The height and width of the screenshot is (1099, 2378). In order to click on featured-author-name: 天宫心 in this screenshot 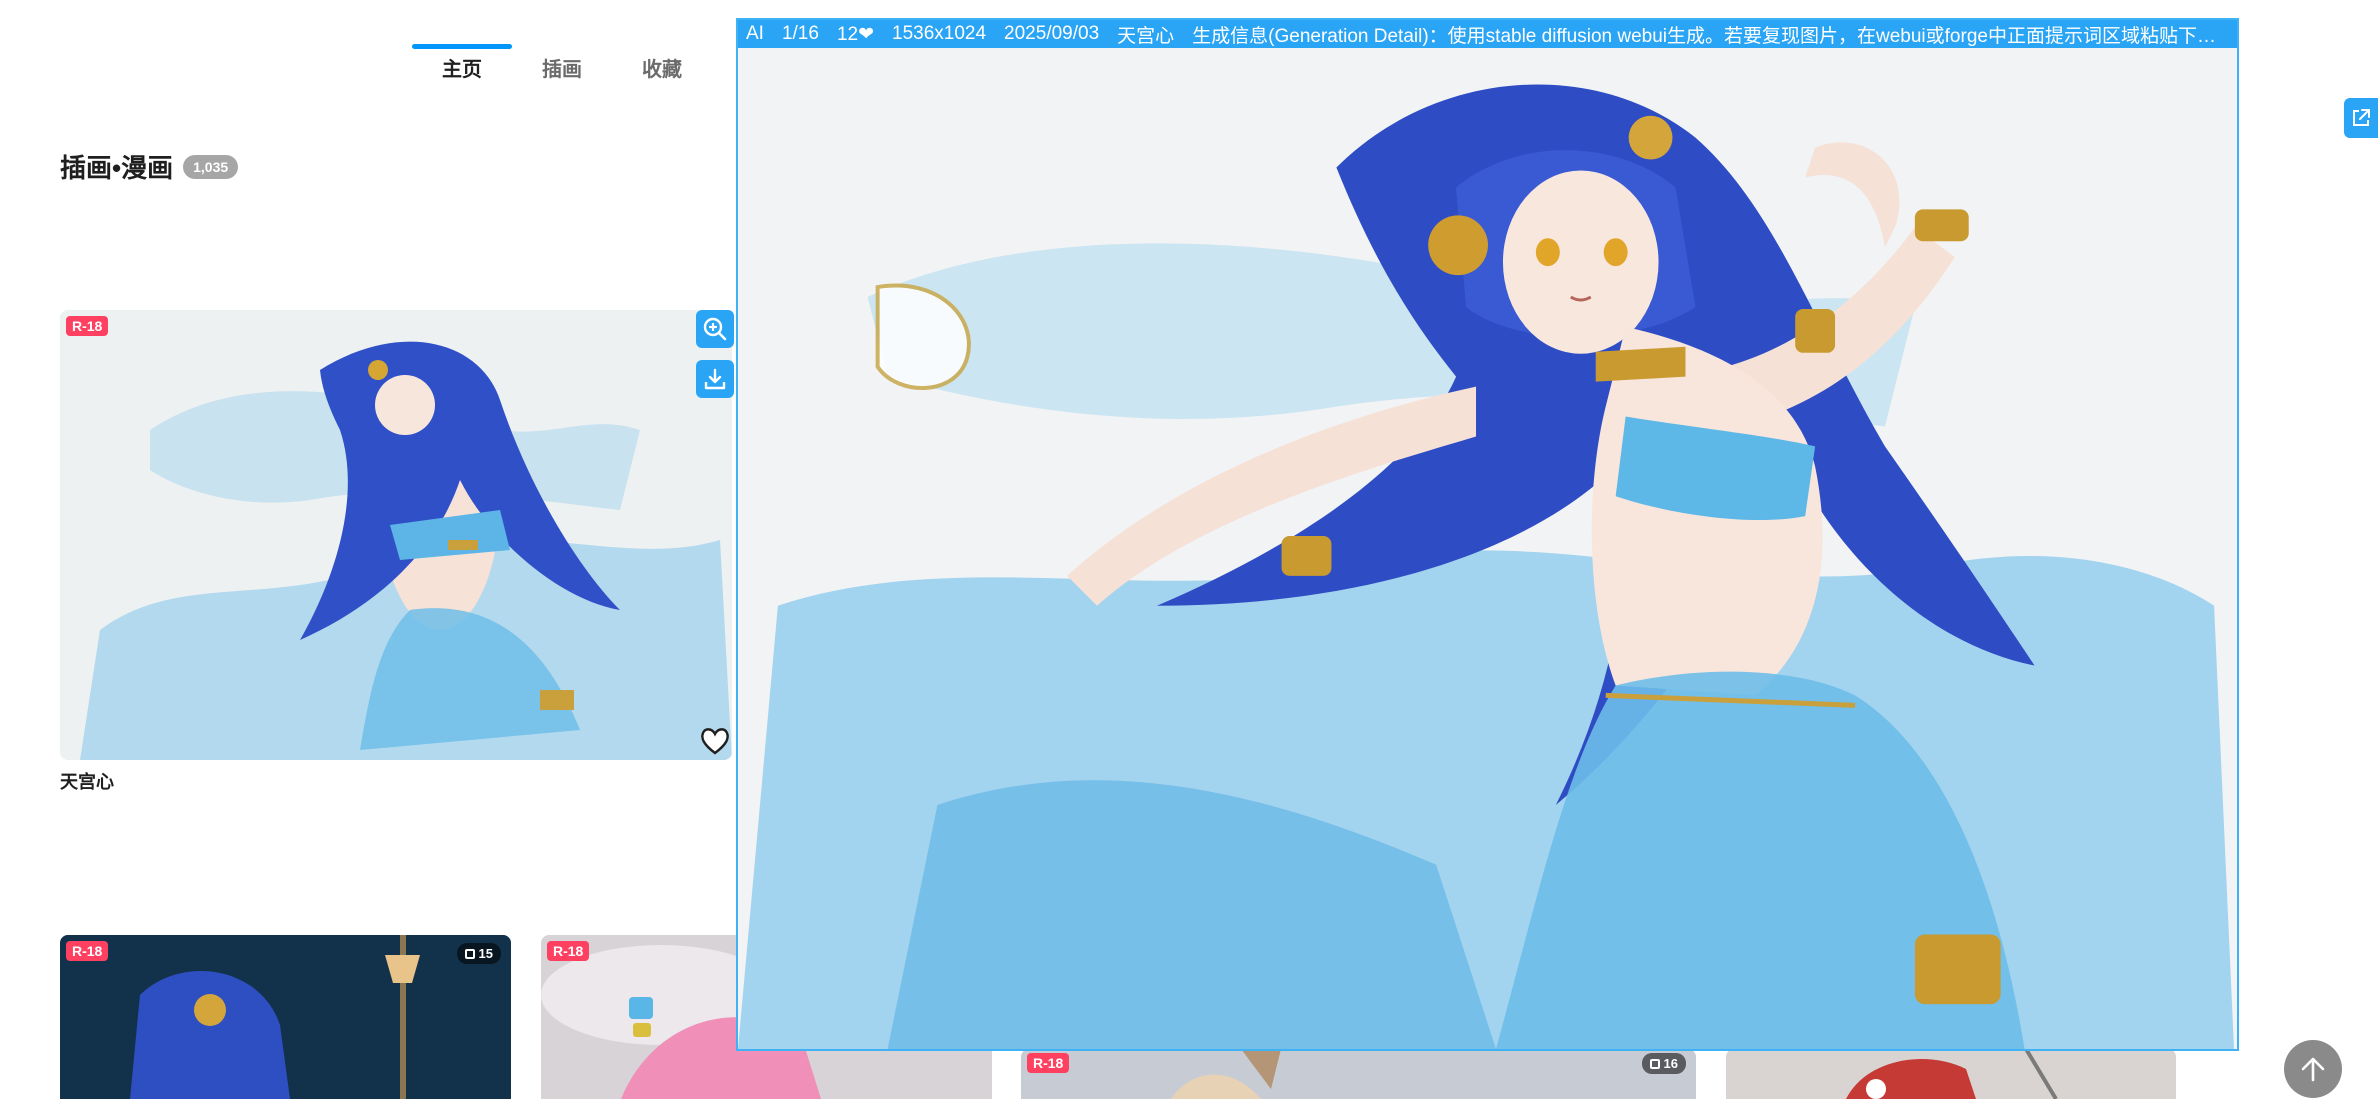, I will do `click(87, 781)`.